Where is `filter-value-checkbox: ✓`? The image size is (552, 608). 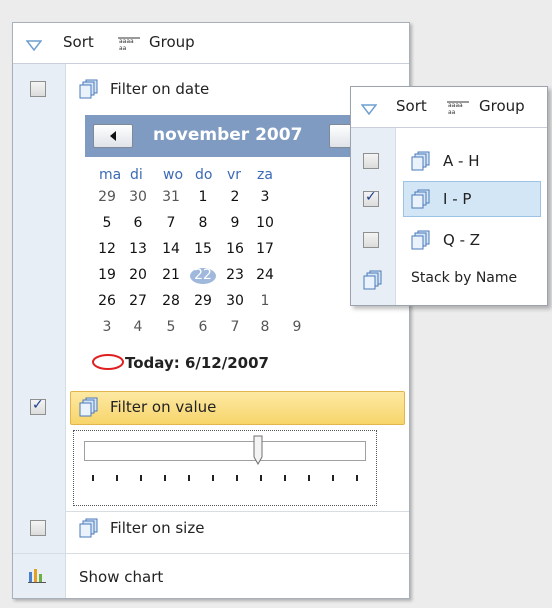
filter-value-checkbox: ✓ is located at coordinates (38, 406).